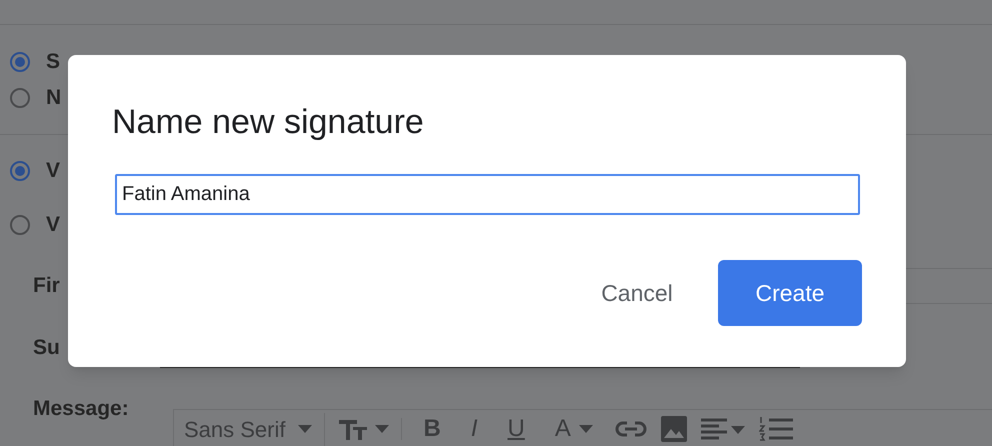 The height and width of the screenshot is (446, 992). What do you see at coordinates (46, 348) in the screenshot?
I see `field-label: Su` at bounding box center [46, 348].